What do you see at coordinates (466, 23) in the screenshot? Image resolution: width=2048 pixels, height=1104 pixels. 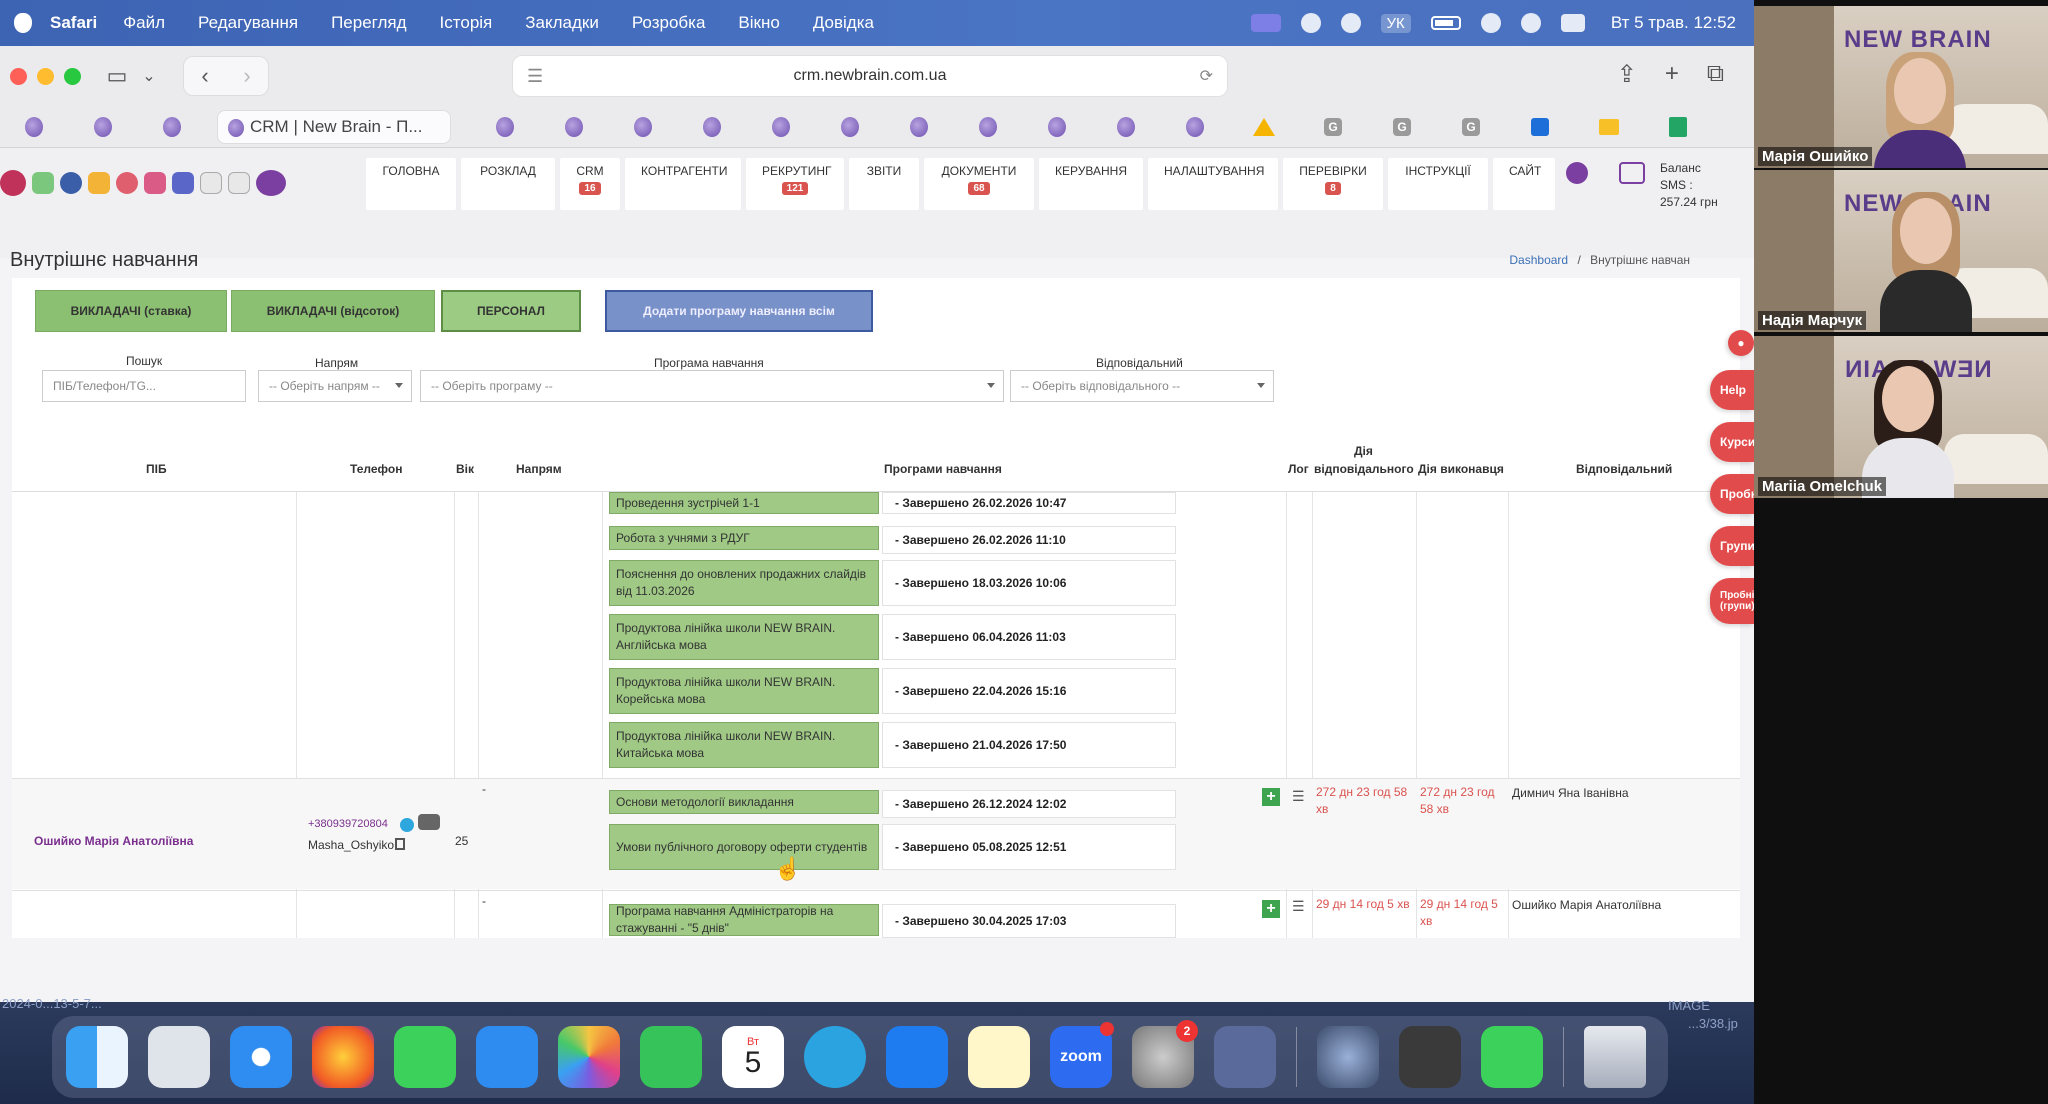 I see `menu-history: Історія` at bounding box center [466, 23].